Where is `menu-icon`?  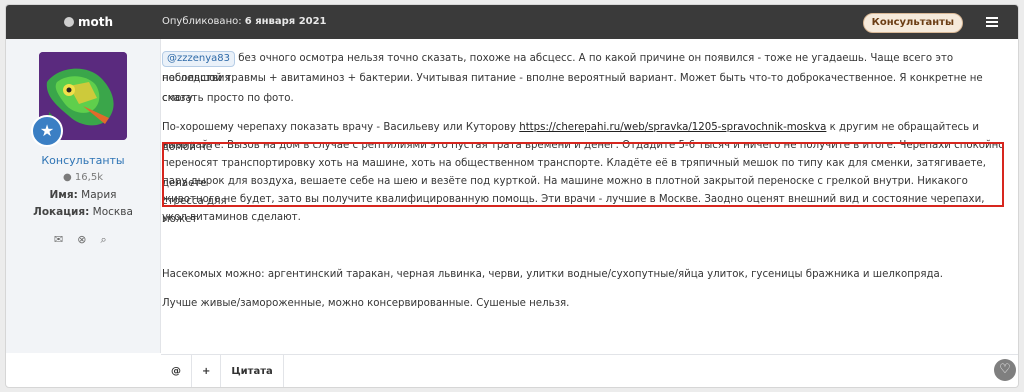
menu-icon is located at coordinates (992, 23).